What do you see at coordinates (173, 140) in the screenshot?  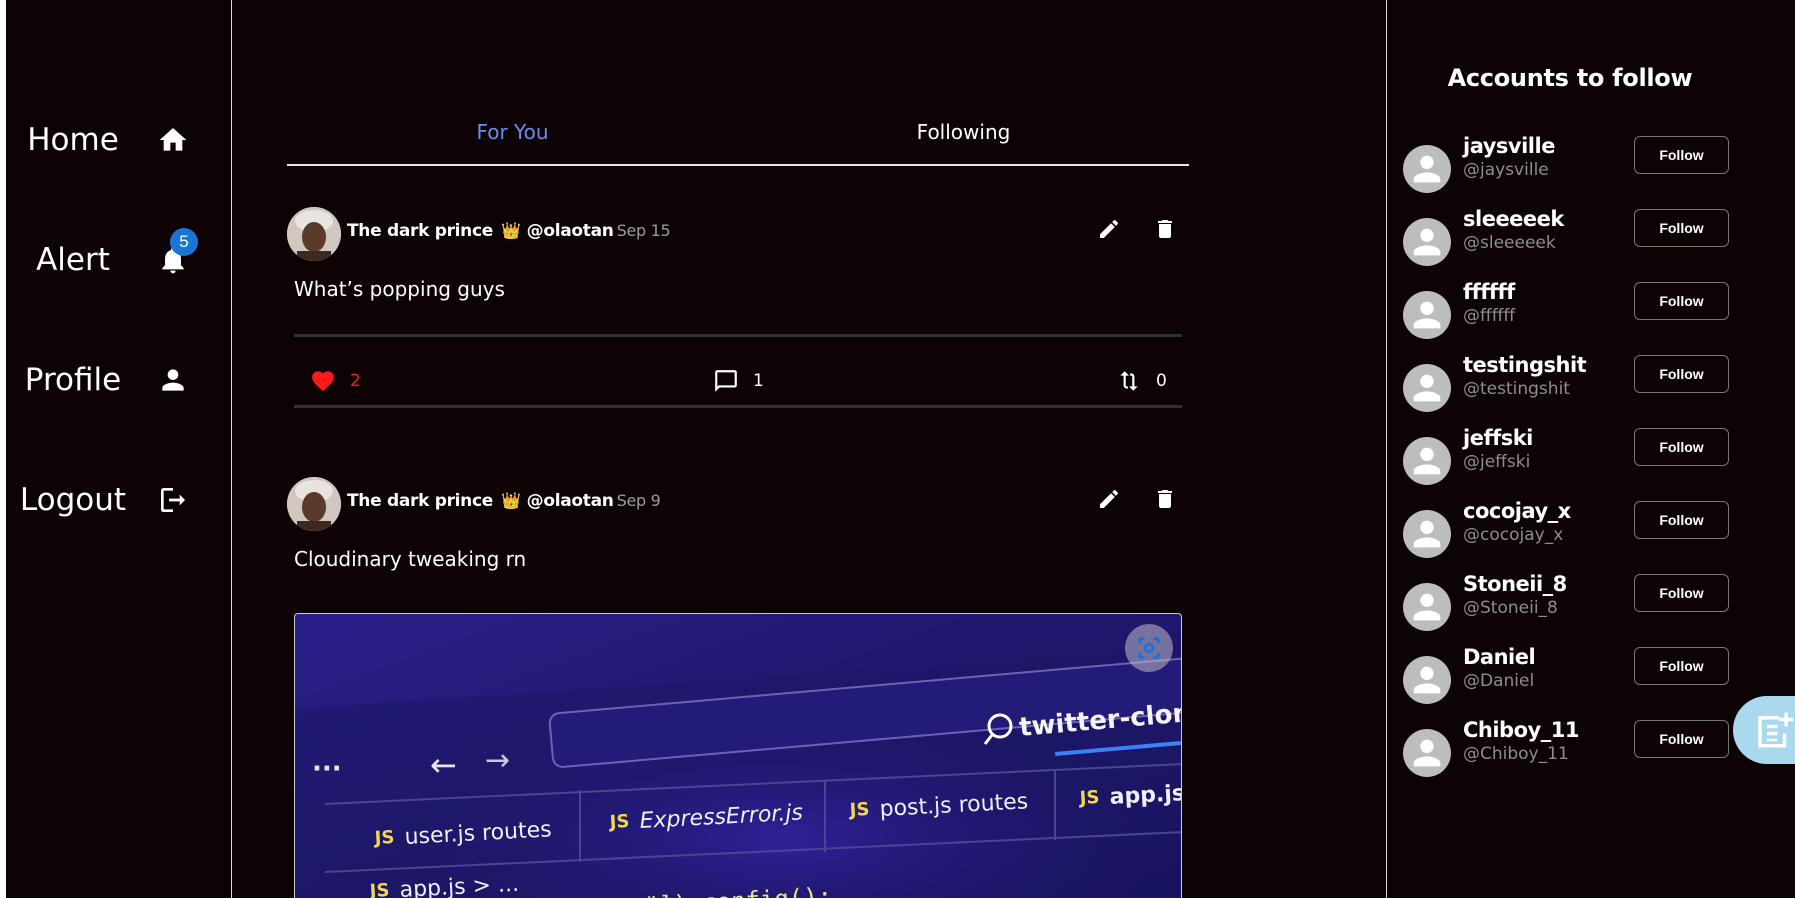 I see `home-icon` at bounding box center [173, 140].